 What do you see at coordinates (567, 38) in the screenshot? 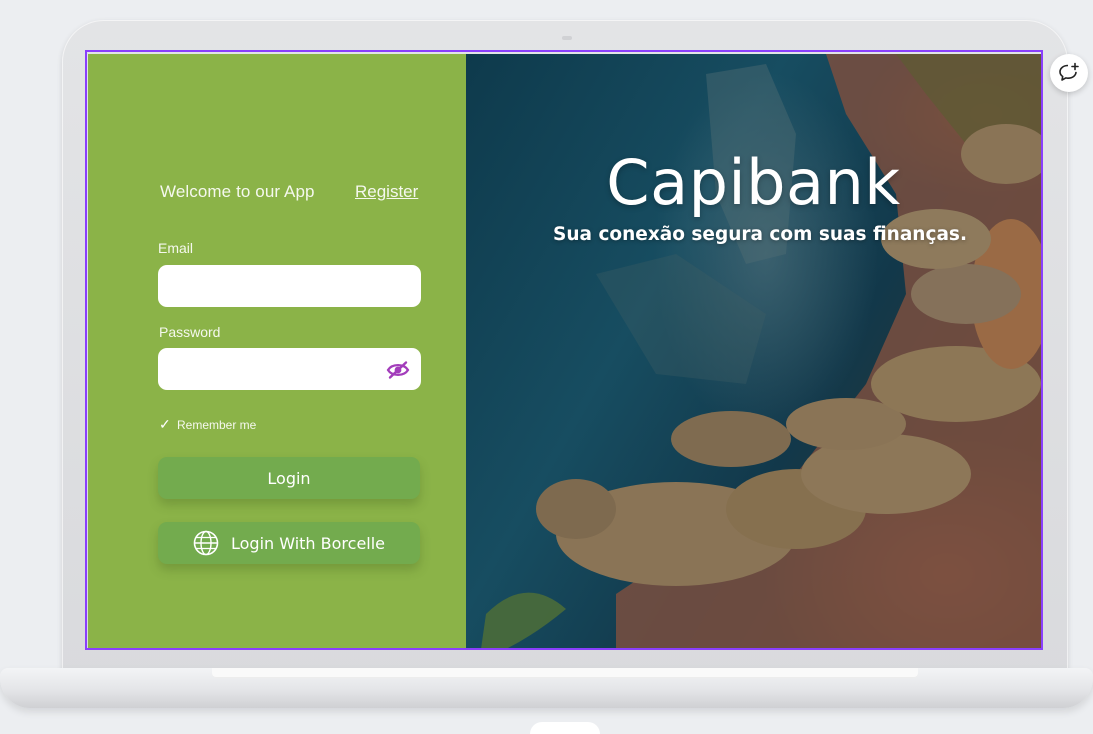
I see `laptop-camera` at bounding box center [567, 38].